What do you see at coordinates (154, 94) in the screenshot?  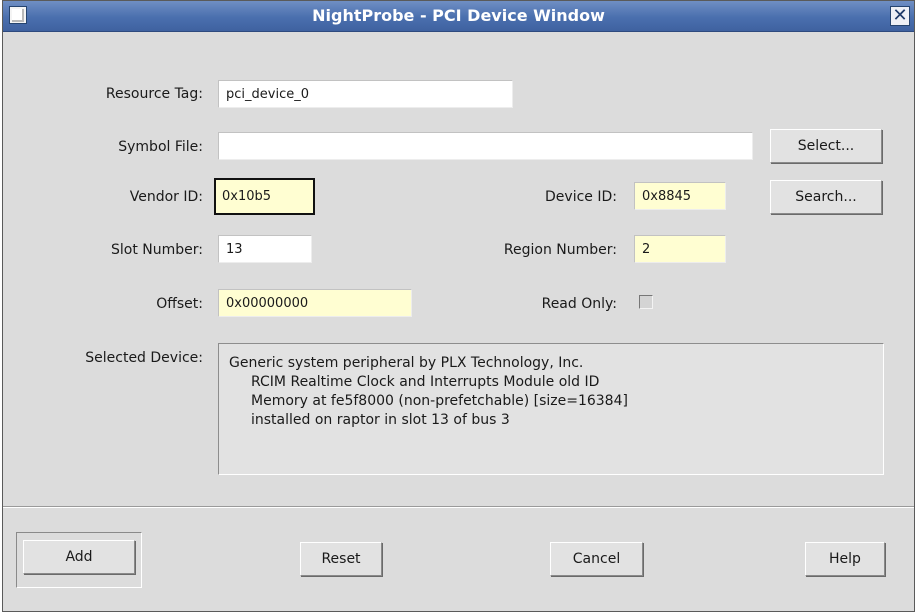 I see `resource-tag-label: Resource Tag:` at bounding box center [154, 94].